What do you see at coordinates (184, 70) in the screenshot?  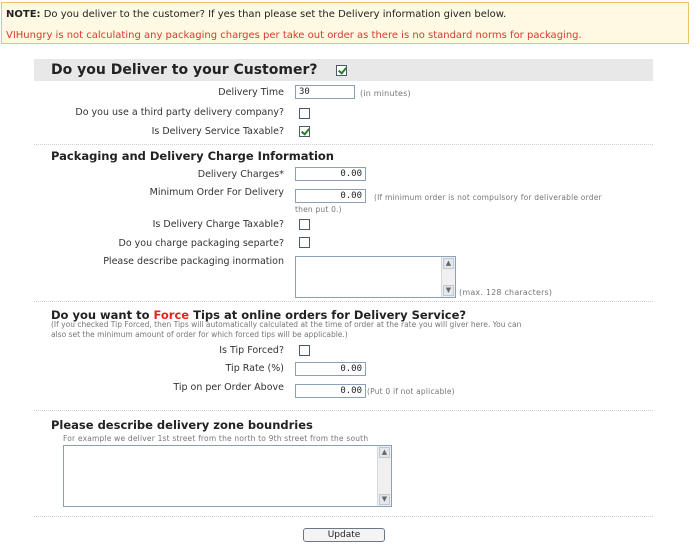 I see `page-title: Do you Deliver to your Customer?` at bounding box center [184, 70].